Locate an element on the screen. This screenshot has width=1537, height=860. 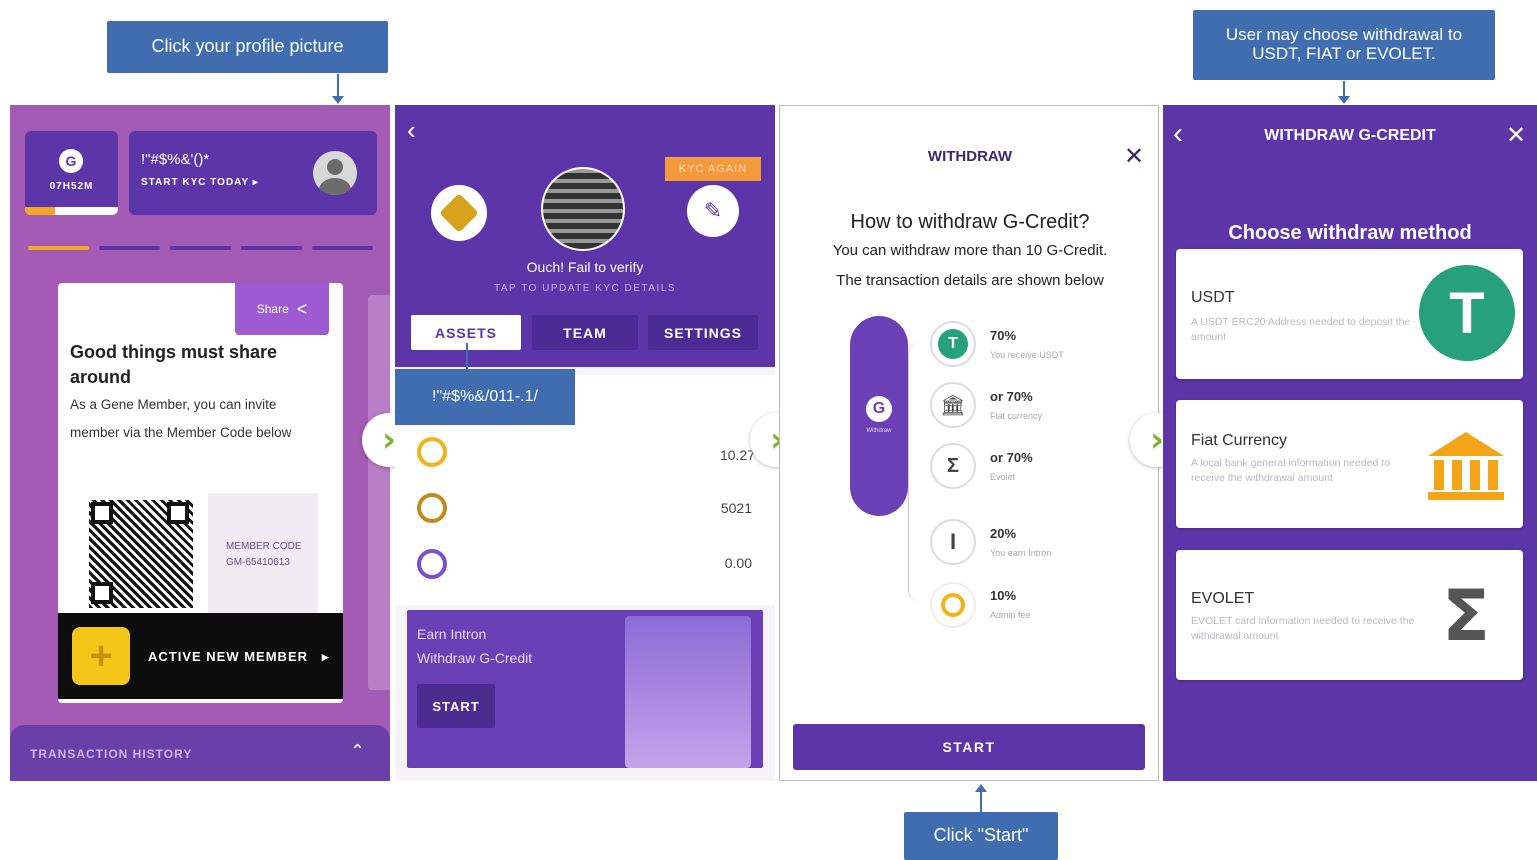
promo-line-1: Earn Intron is located at coordinates (452, 634).